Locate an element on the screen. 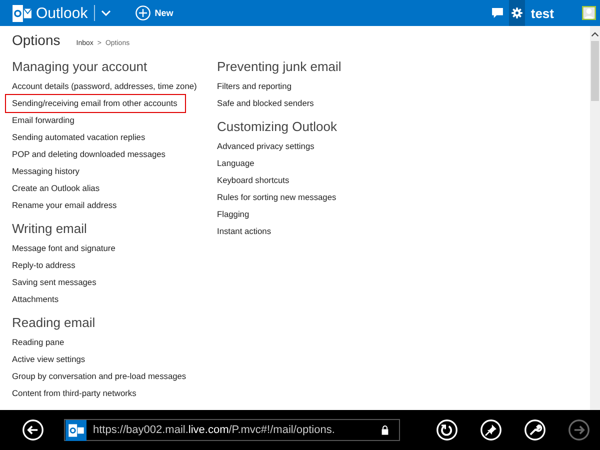  options-link: Reply-to address is located at coordinates (44, 265).